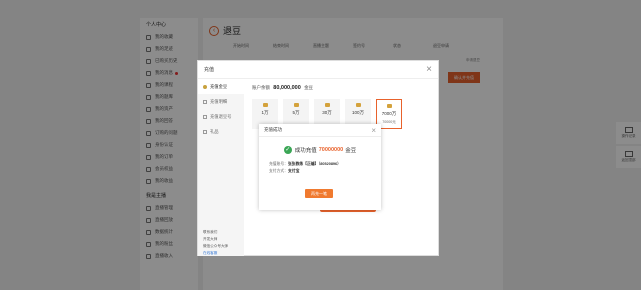 Image resolution: width=641 pixels, height=290 pixels. What do you see at coordinates (278, 164) in the screenshot?
I see `account-label: 充值账号：` at bounding box center [278, 164].